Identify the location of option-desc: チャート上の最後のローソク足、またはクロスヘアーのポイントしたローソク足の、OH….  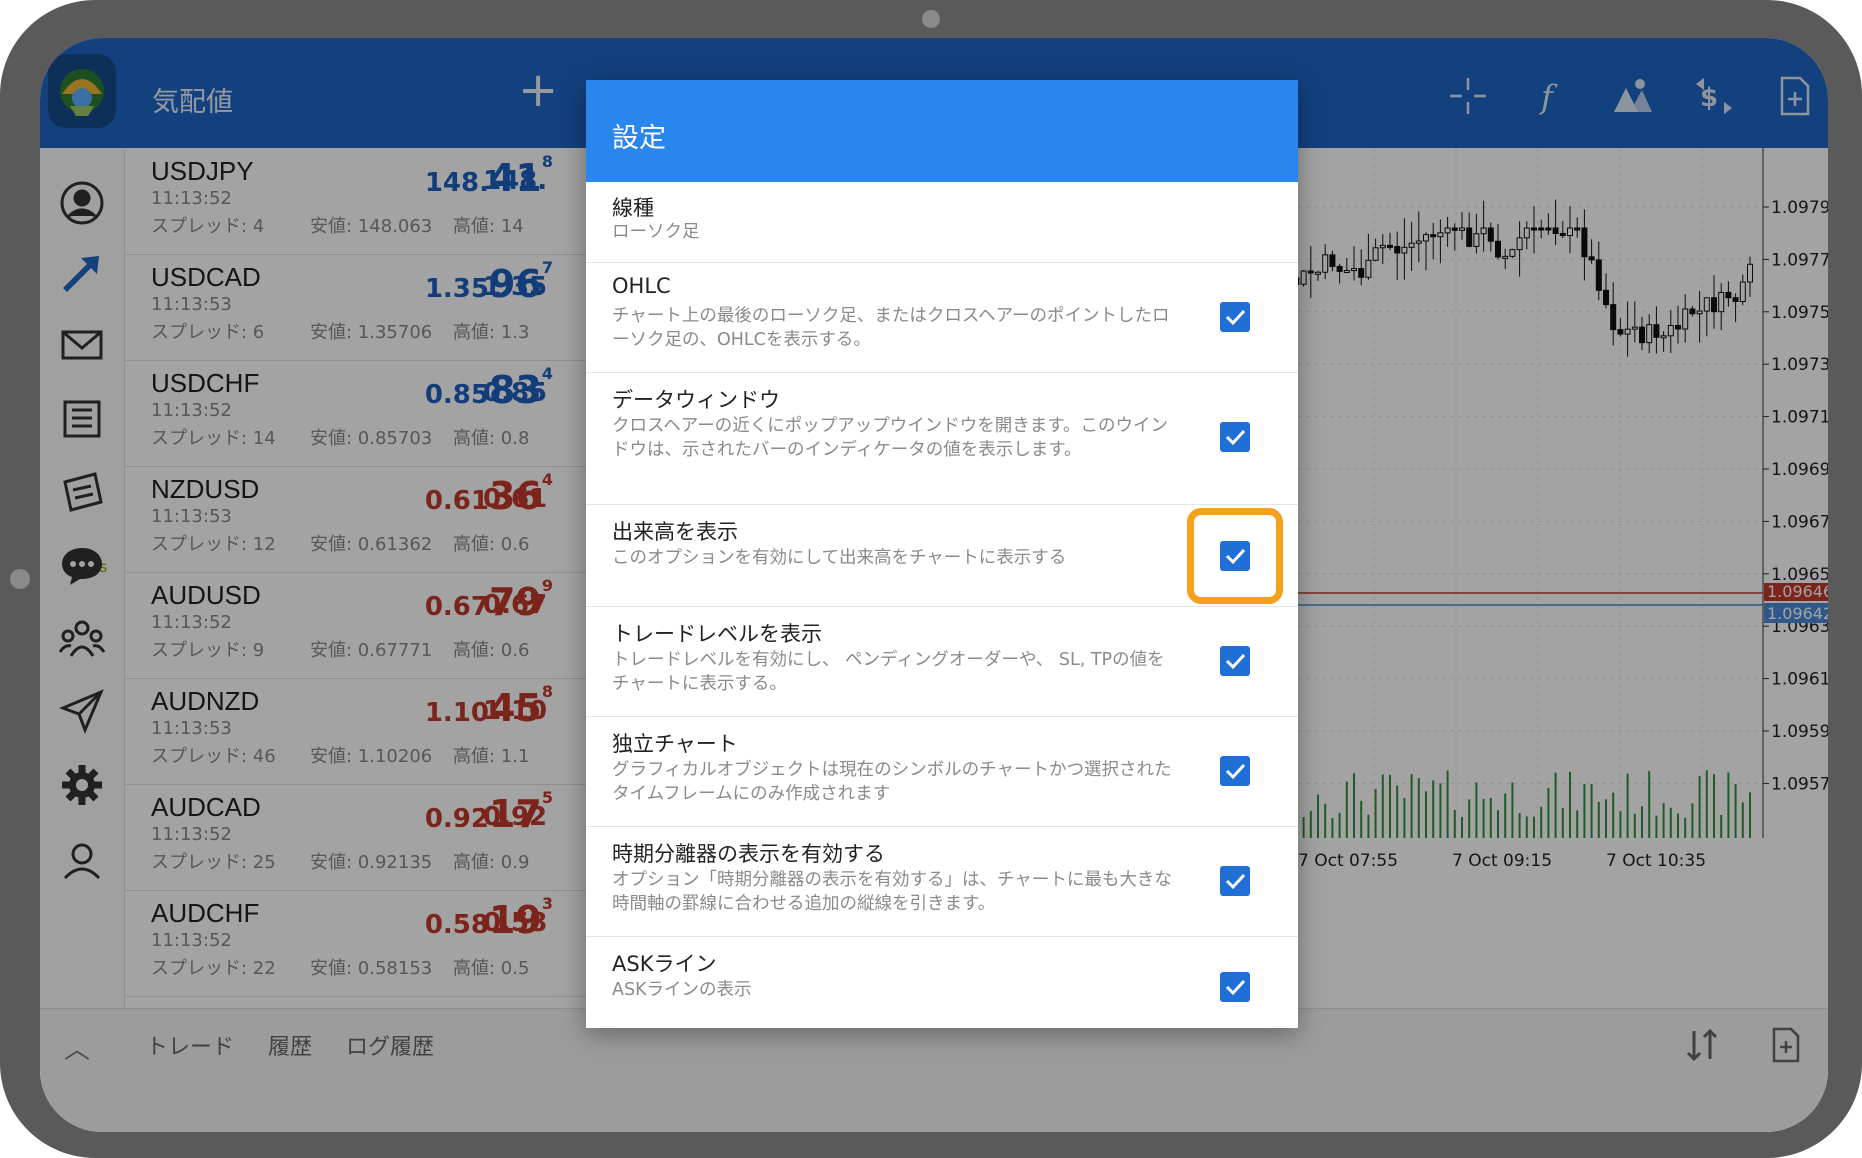
(891, 328).